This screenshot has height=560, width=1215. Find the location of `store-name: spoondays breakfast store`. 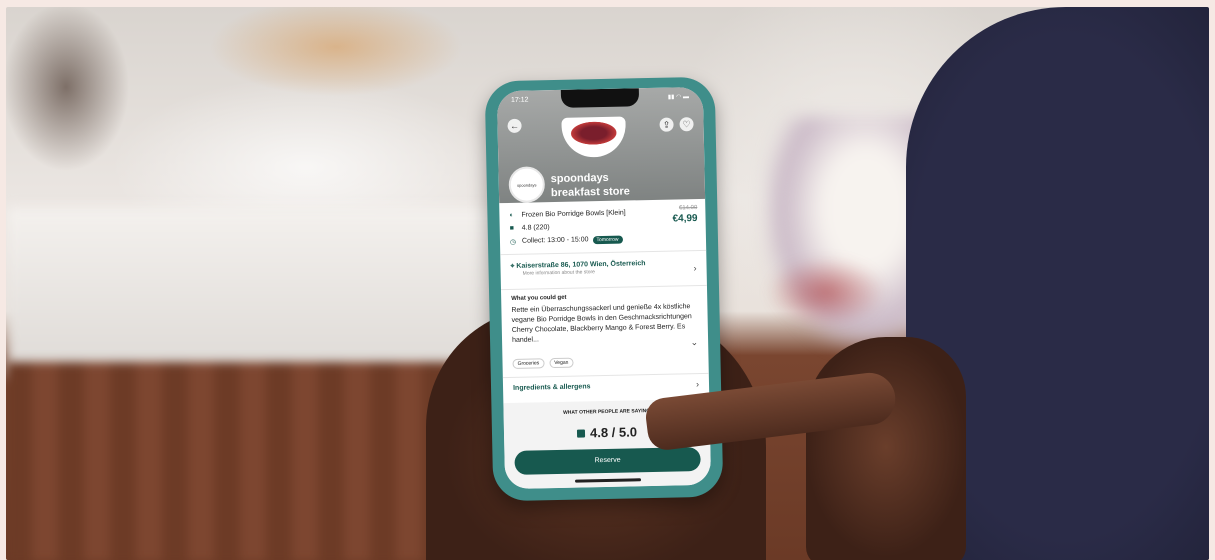

store-name: spoondays breakfast store is located at coordinates (590, 185).